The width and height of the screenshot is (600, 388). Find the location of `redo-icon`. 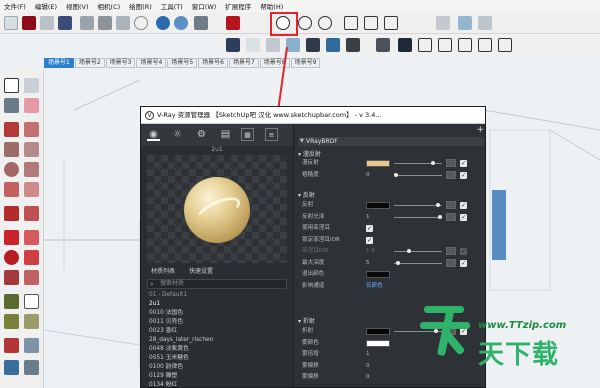

redo-icon is located at coordinates (181, 23).